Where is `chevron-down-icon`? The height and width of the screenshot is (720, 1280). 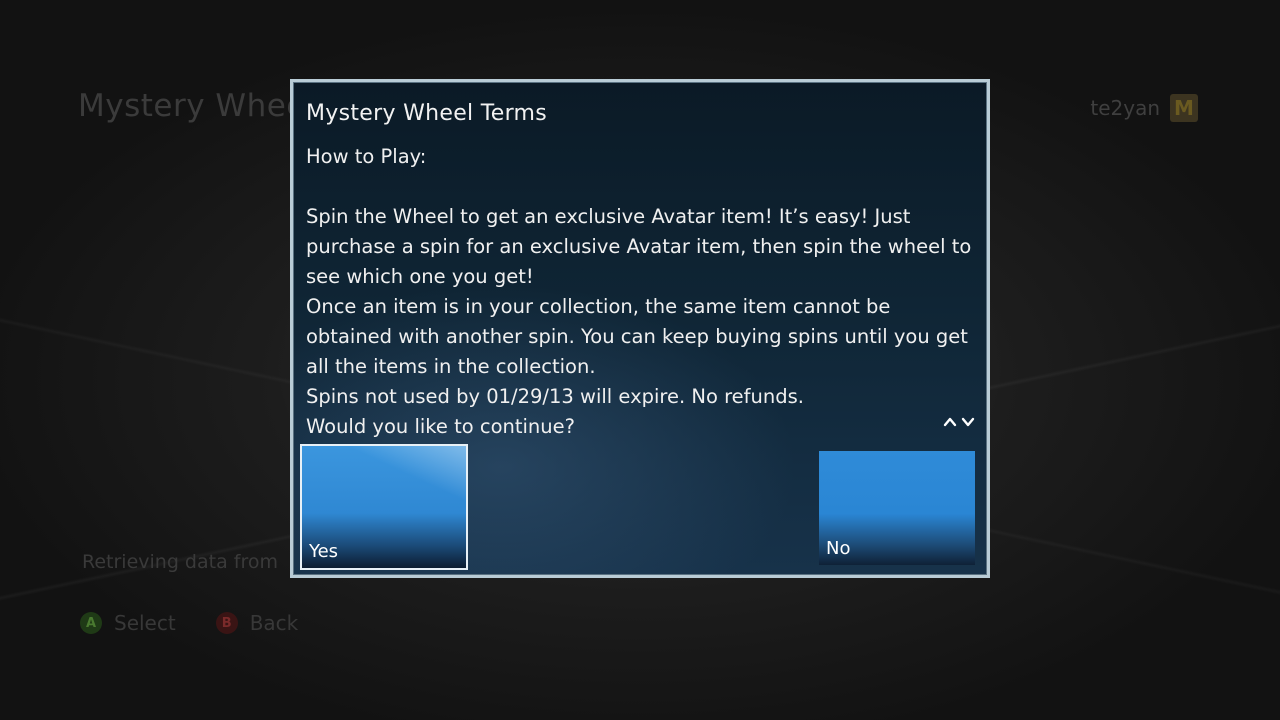 chevron-down-icon is located at coordinates (968, 422).